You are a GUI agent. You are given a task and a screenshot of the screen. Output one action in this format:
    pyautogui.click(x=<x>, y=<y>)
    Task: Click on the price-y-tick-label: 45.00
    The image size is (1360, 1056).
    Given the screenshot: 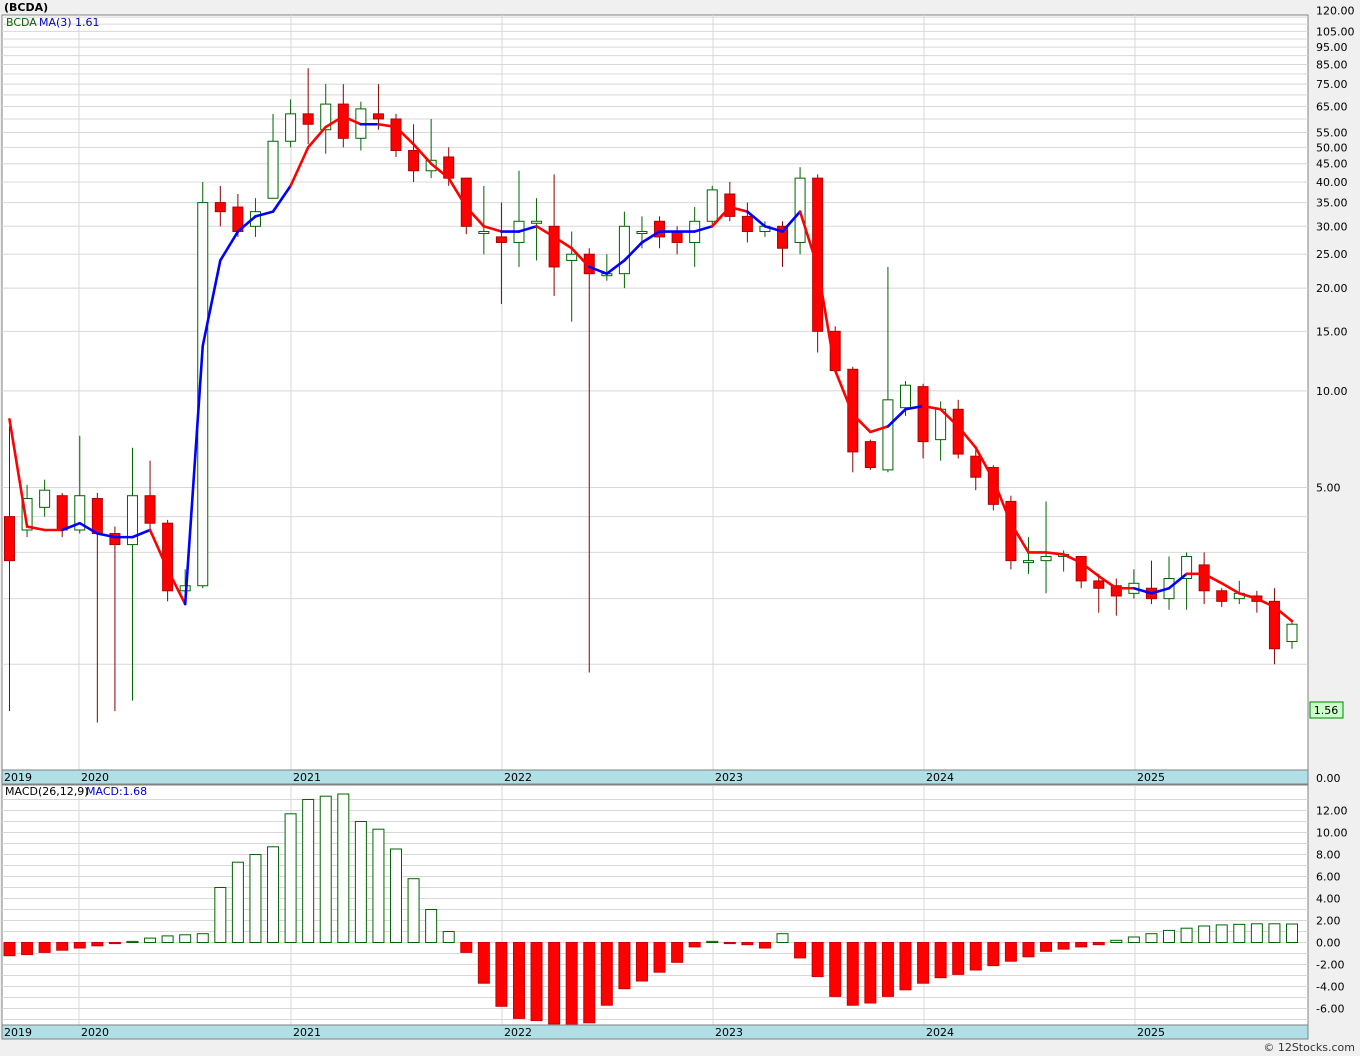 What is the action you would take?
    pyautogui.click(x=1332, y=164)
    